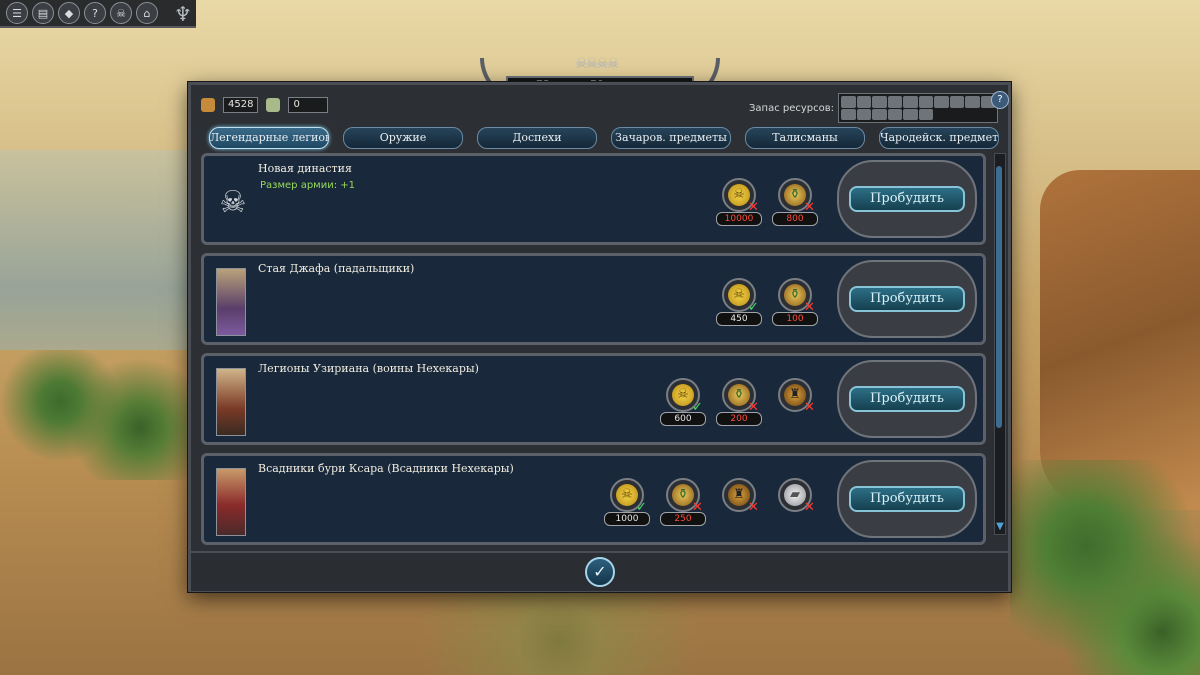 This screenshot has width=1200, height=675. I want to click on menu-icon: ☰, so click(17, 13).